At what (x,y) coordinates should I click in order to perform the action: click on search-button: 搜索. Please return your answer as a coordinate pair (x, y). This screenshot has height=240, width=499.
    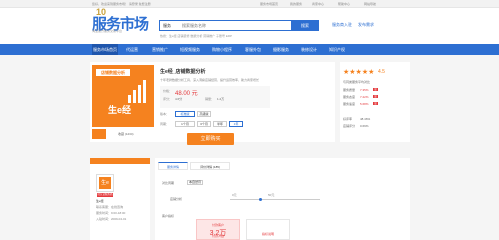
    Looking at the image, I should click on (305, 25).